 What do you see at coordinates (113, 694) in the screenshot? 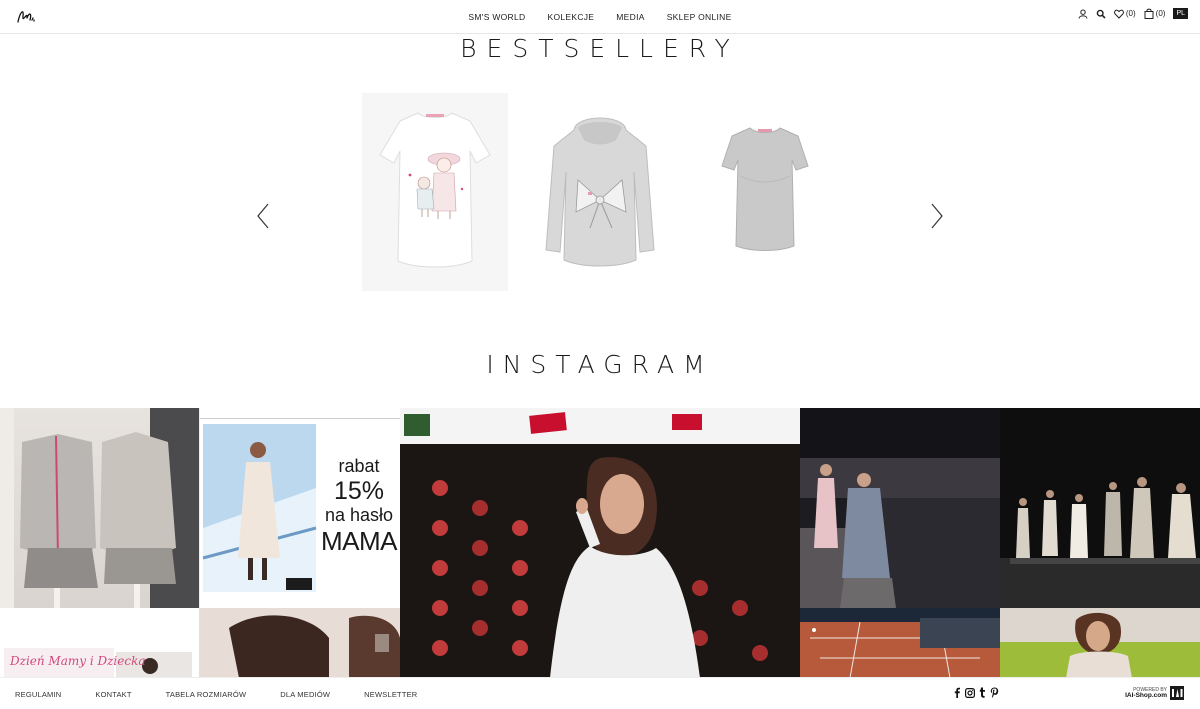
I see `footer-link-kontakt: KONTAKT` at bounding box center [113, 694].